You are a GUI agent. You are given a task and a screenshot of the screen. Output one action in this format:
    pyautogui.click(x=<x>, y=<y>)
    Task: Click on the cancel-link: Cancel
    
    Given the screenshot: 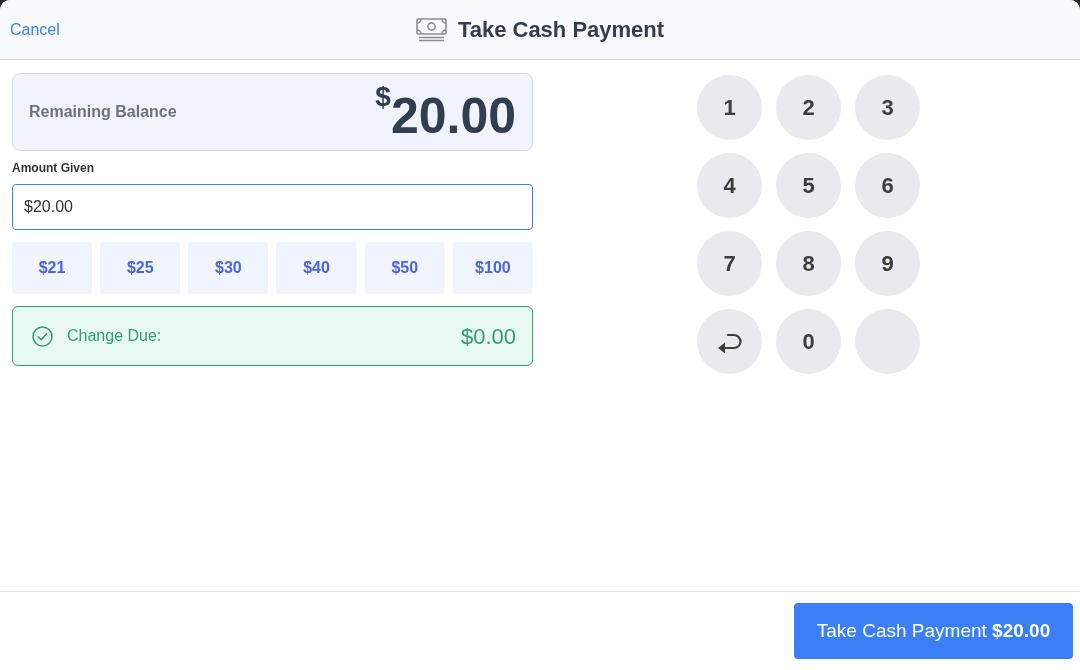 What is the action you would take?
    pyautogui.click(x=35, y=29)
    